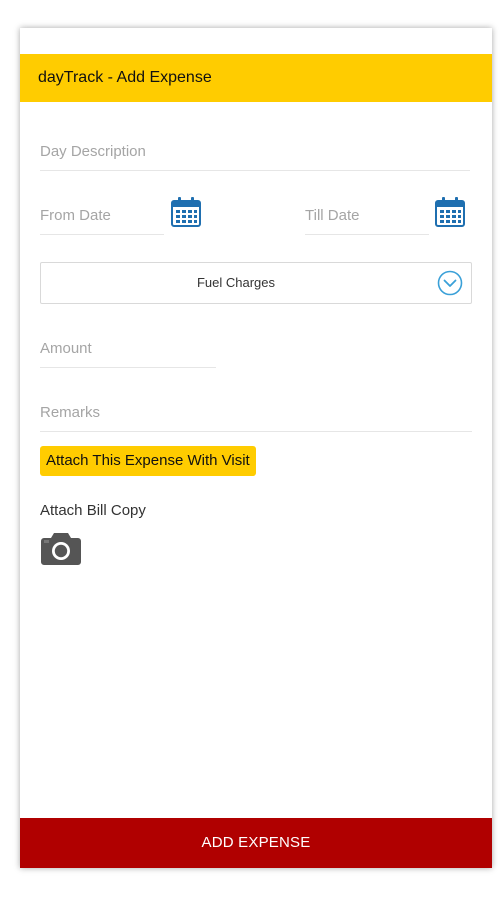 This screenshot has height=900, width=504. I want to click on add-expense-button: ADD EXPENSE, so click(256, 843).